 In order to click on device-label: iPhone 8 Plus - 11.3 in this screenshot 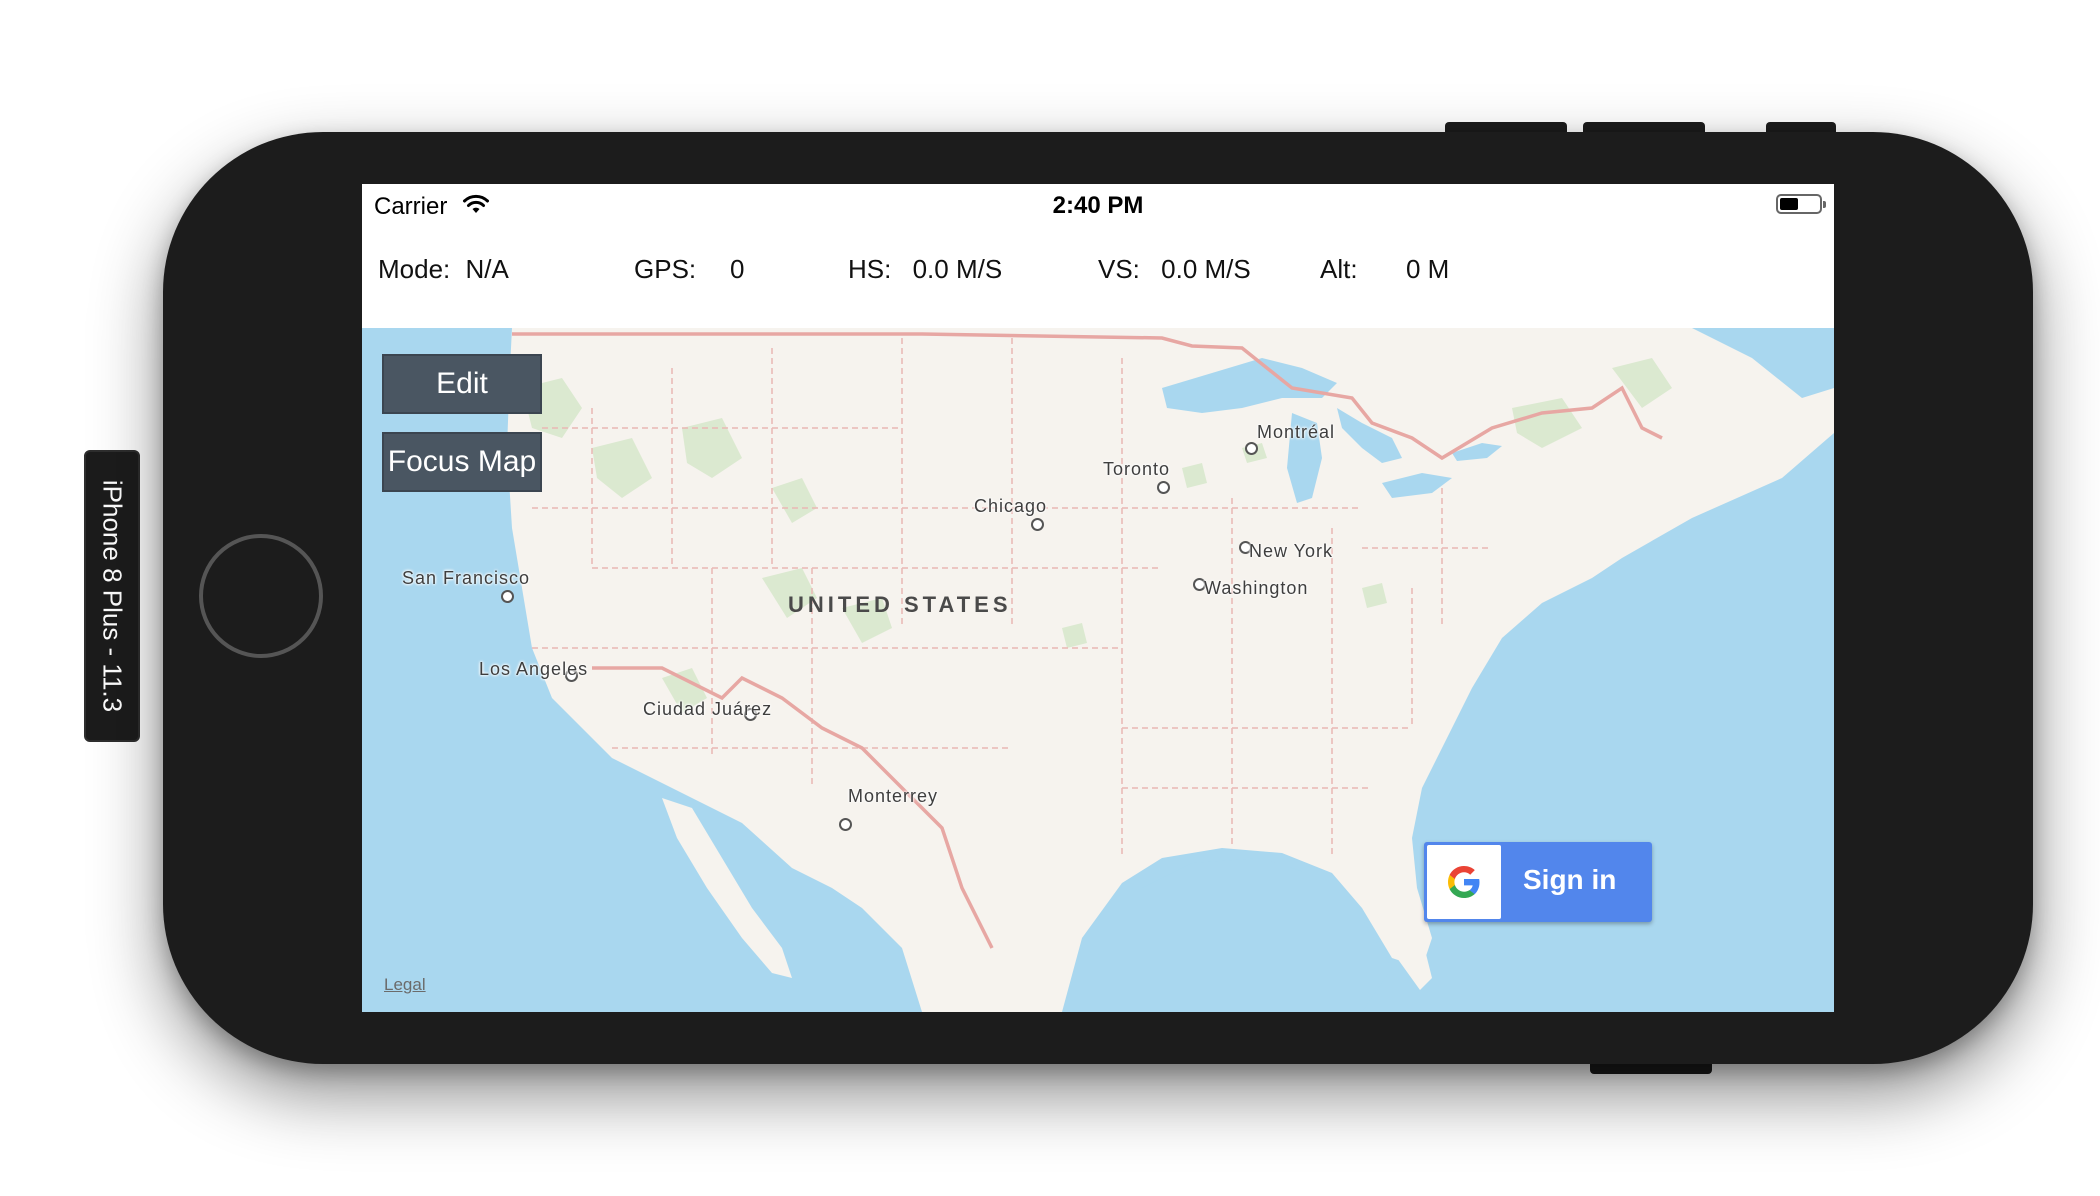, I will do `click(112, 596)`.